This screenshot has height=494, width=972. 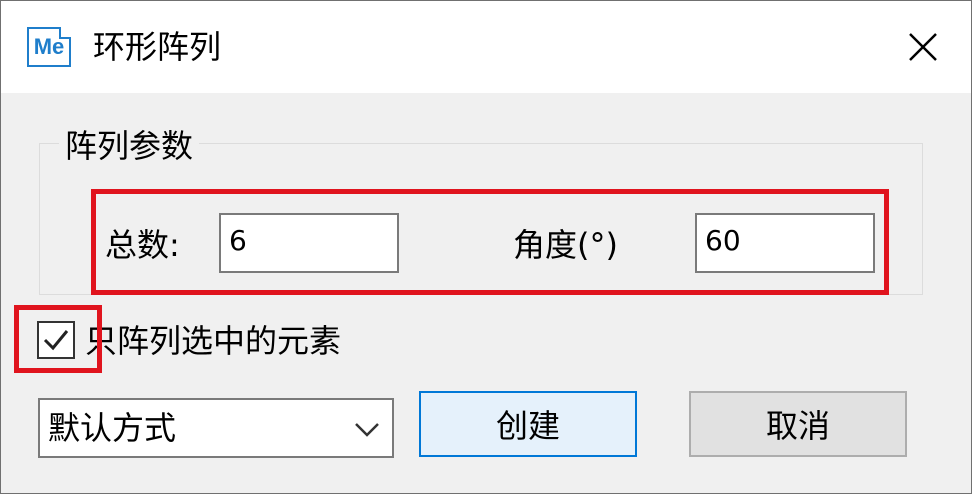 I want to click on selected-only-checkbox, so click(x=56, y=340).